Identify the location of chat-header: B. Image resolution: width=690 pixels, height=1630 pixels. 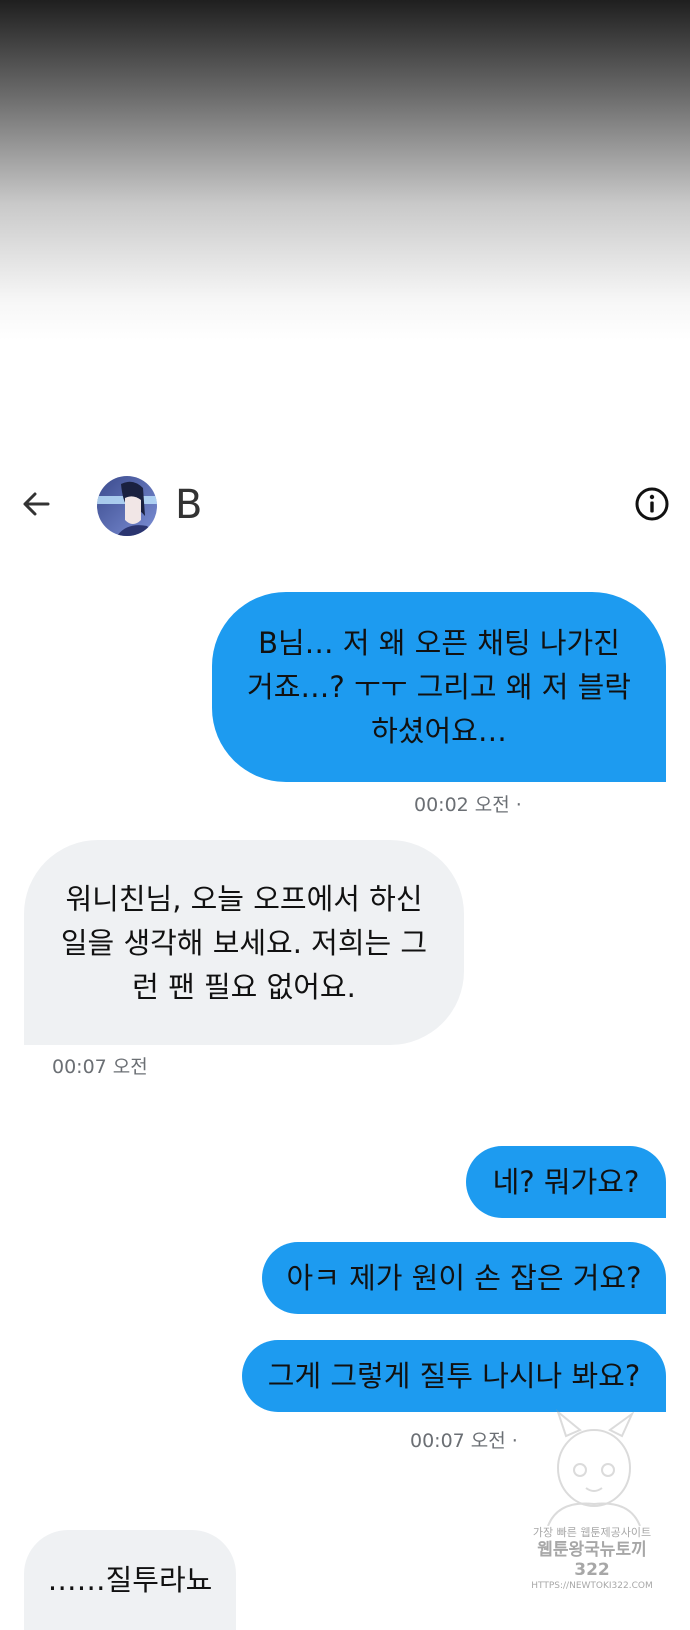
(345, 505).